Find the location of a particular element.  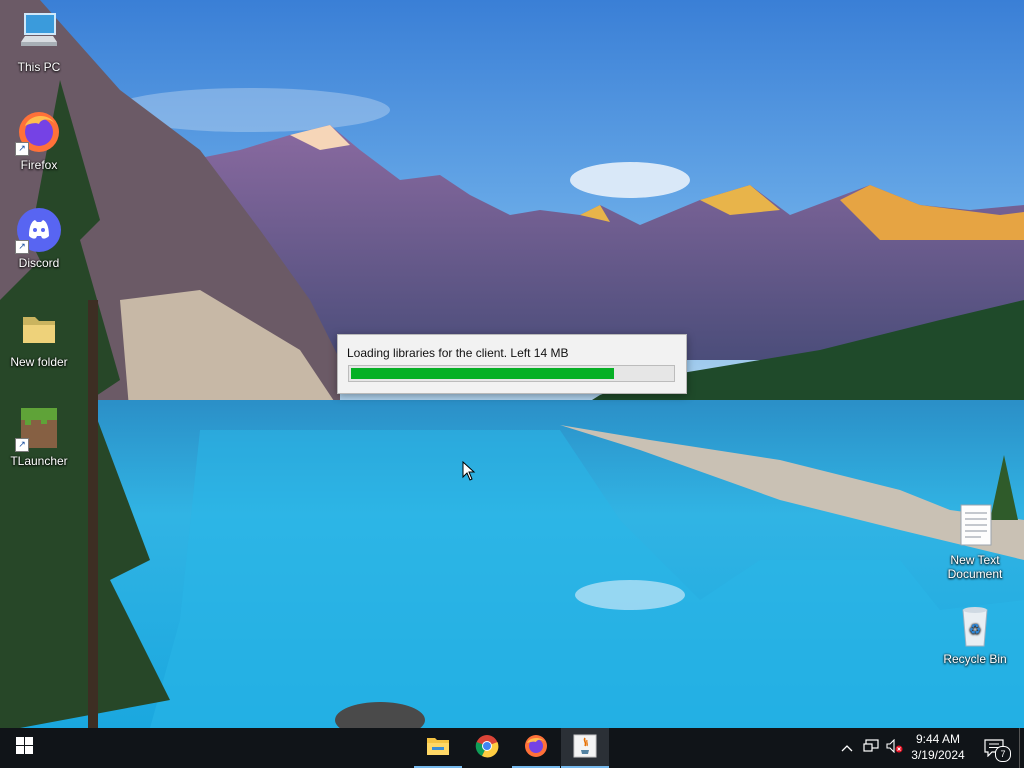

desktop-icon-label: Recycle Bin is located at coordinates (975, 659).